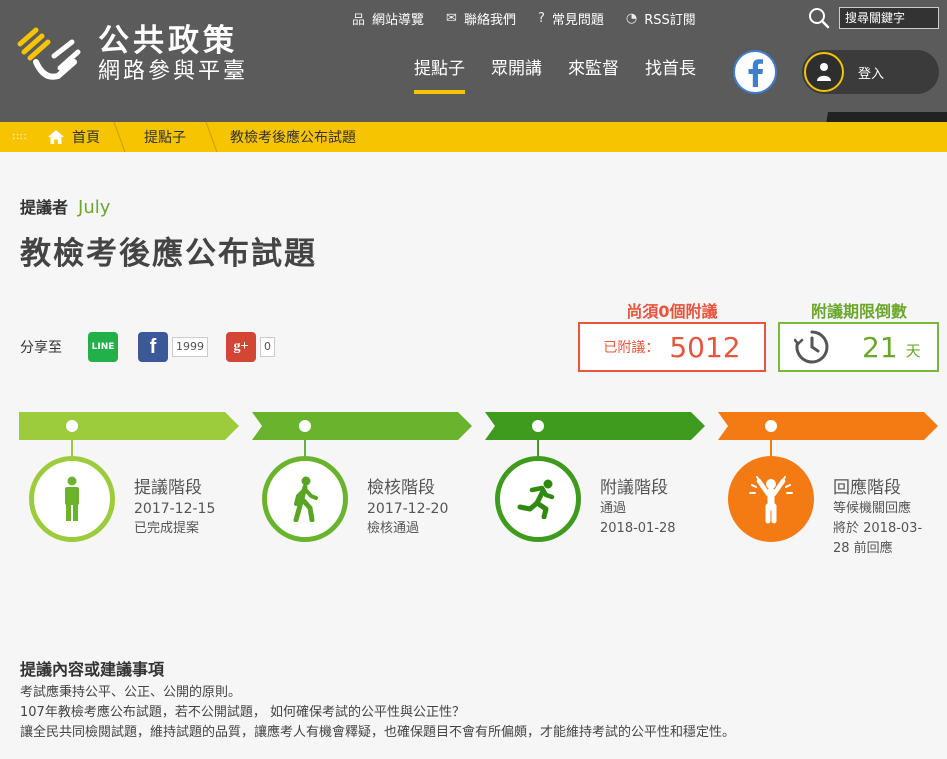 The image size is (947, 759). I want to click on running-person-icon, so click(536, 499).